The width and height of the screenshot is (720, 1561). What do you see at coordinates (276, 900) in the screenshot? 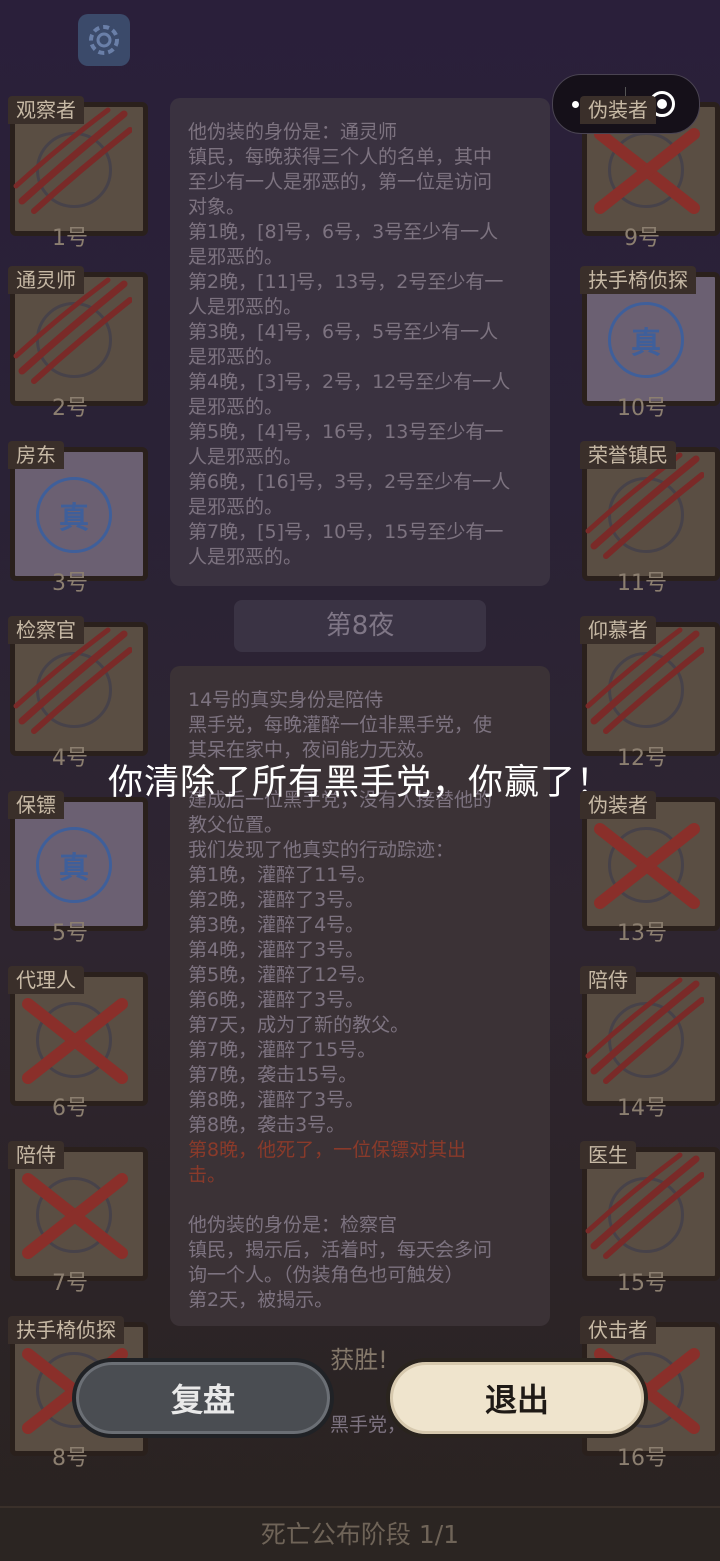
I see `log-line: 第2晚，灌醉了3号。` at bounding box center [276, 900].